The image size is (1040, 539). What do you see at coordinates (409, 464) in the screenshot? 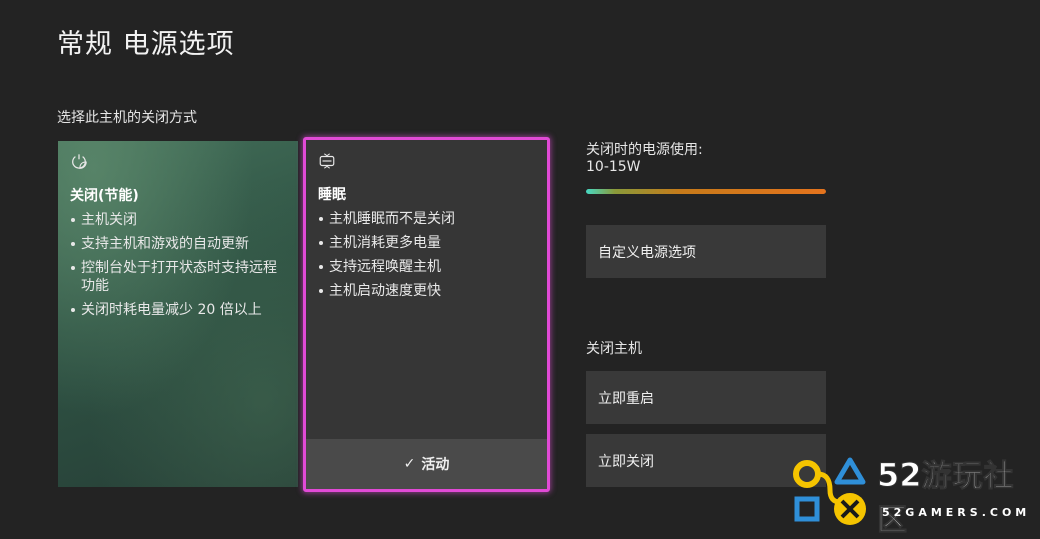
I see `checkmark-icon: ✓` at bounding box center [409, 464].